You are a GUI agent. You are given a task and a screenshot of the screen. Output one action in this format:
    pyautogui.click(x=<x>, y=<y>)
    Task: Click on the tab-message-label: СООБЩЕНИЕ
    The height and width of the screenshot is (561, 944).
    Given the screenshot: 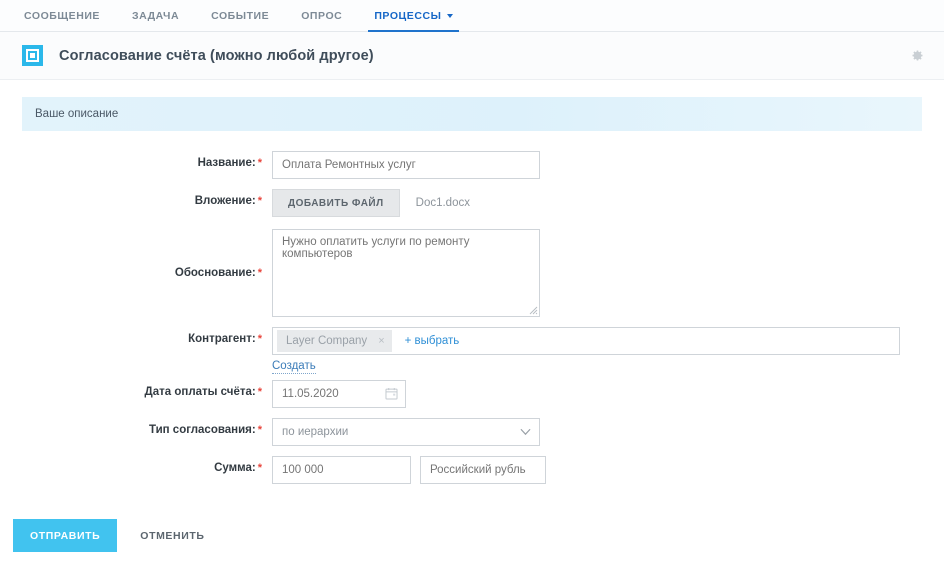 What is the action you would take?
    pyautogui.click(x=62, y=15)
    